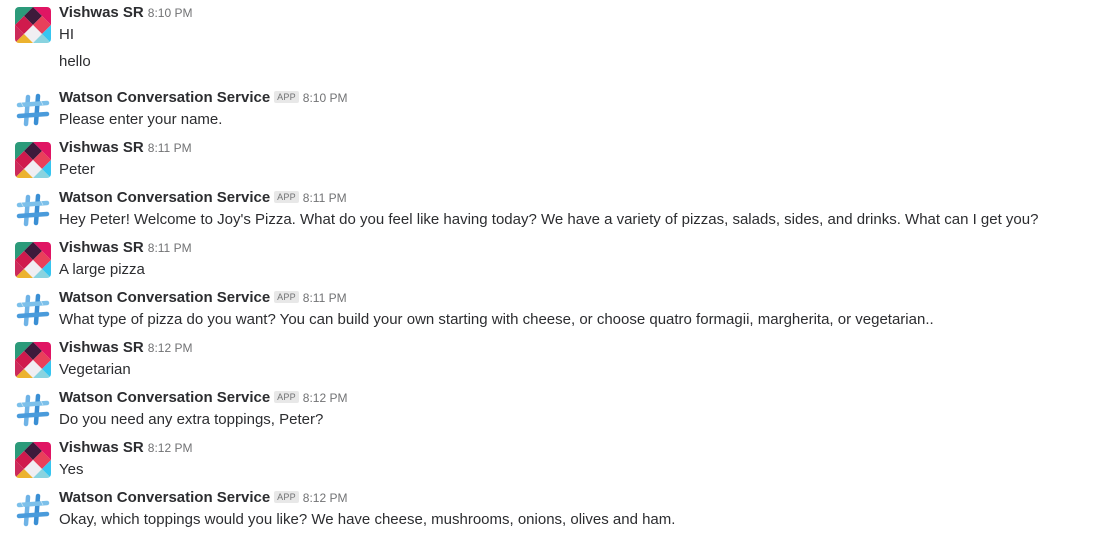 This screenshot has height=533, width=1107. Describe the element at coordinates (191, 419) in the screenshot. I see `message-text: Do you need any extra toppings, Peter?` at that location.